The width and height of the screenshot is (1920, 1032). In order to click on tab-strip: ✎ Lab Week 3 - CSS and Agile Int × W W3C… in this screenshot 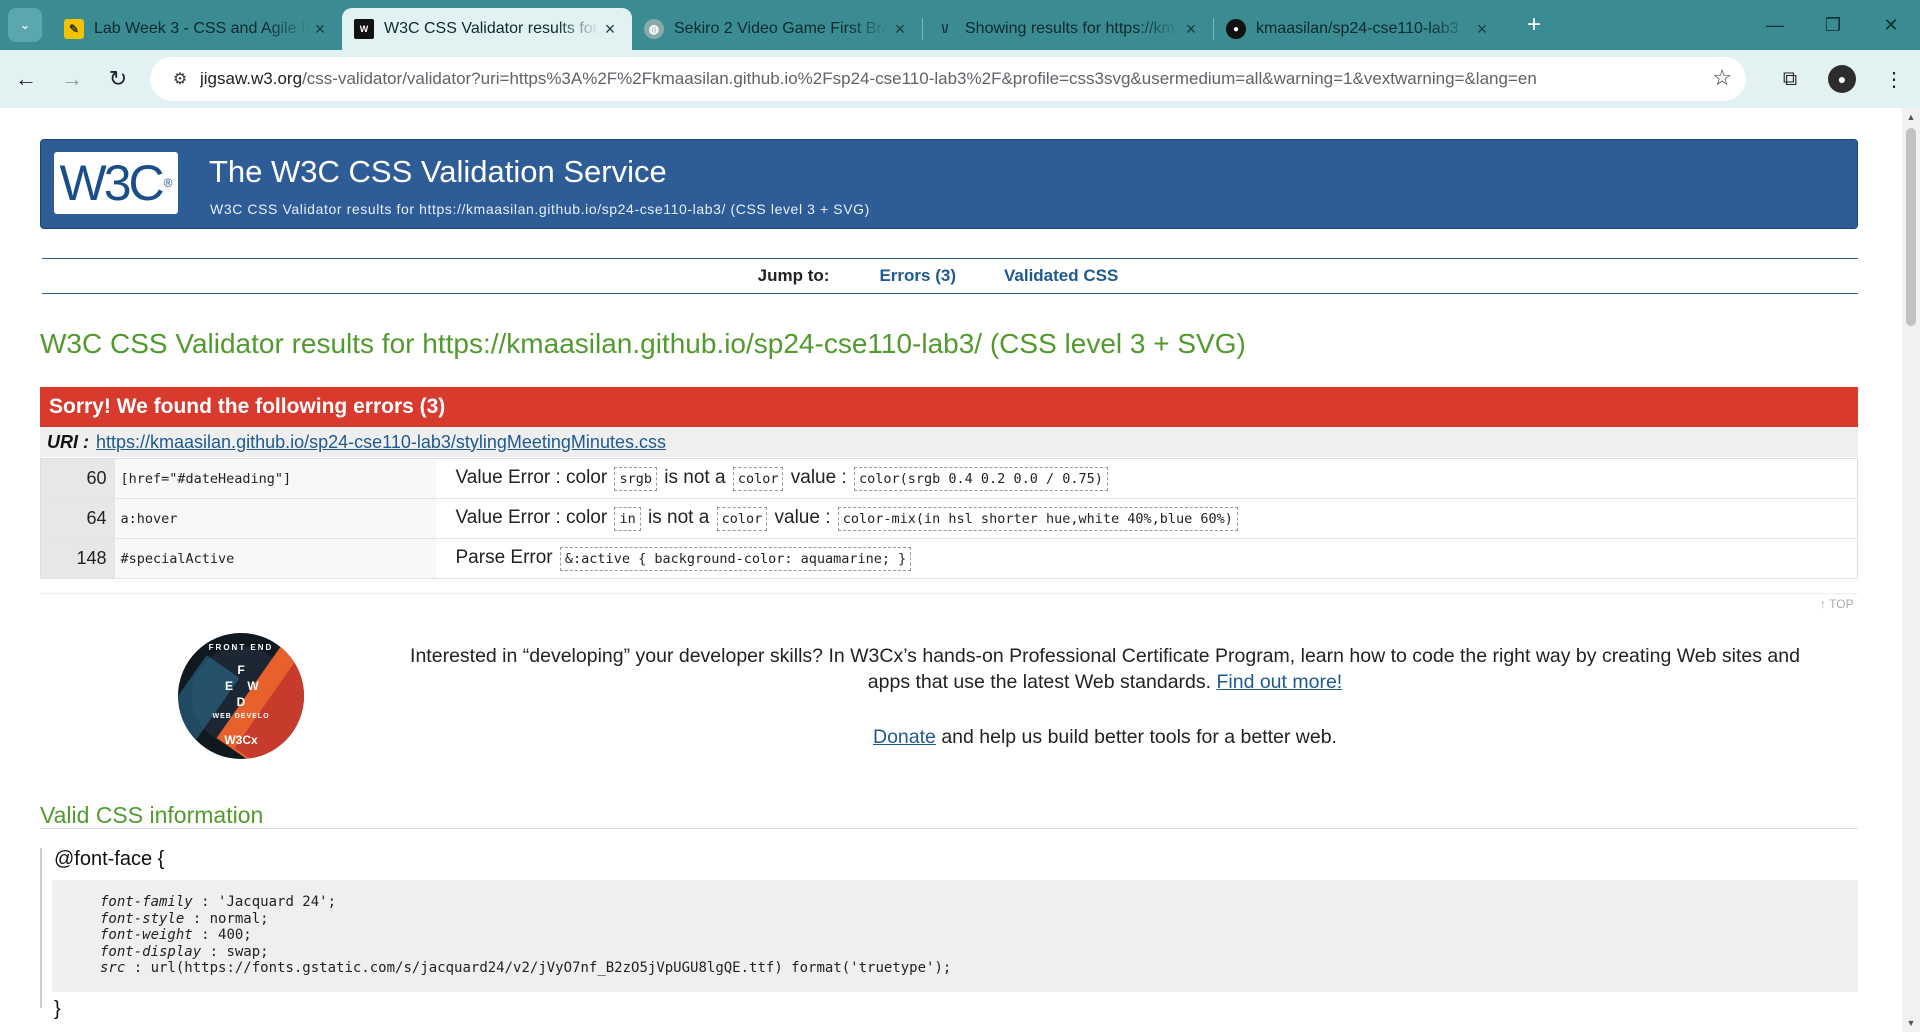, I will do `click(778, 25)`.